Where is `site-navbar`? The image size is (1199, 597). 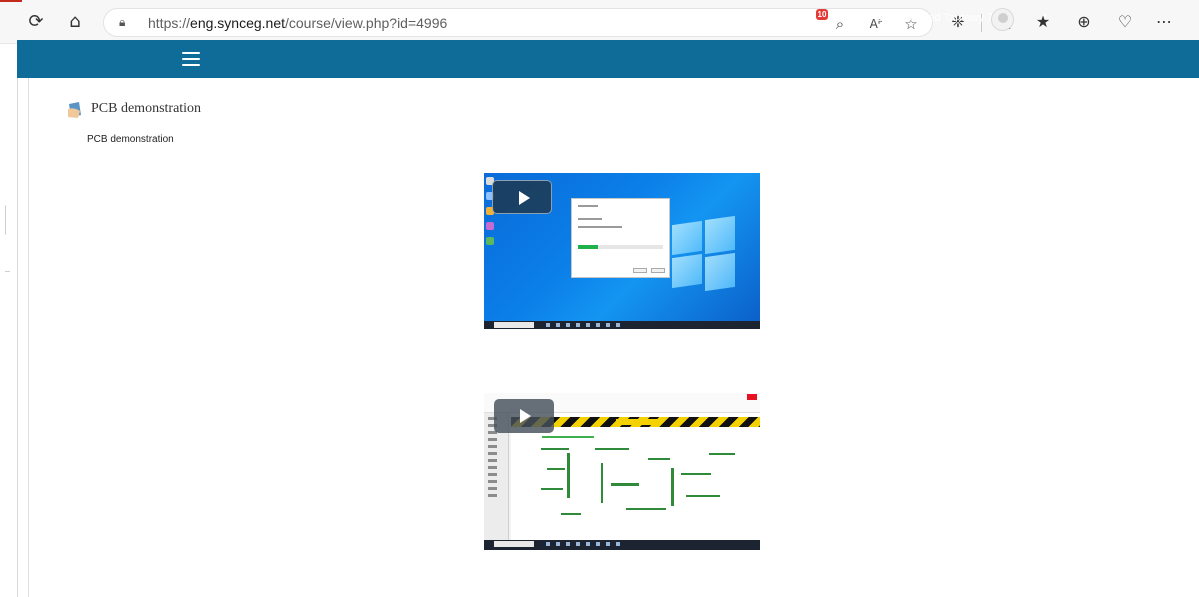 site-navbar is located at coordinates (608, 59).